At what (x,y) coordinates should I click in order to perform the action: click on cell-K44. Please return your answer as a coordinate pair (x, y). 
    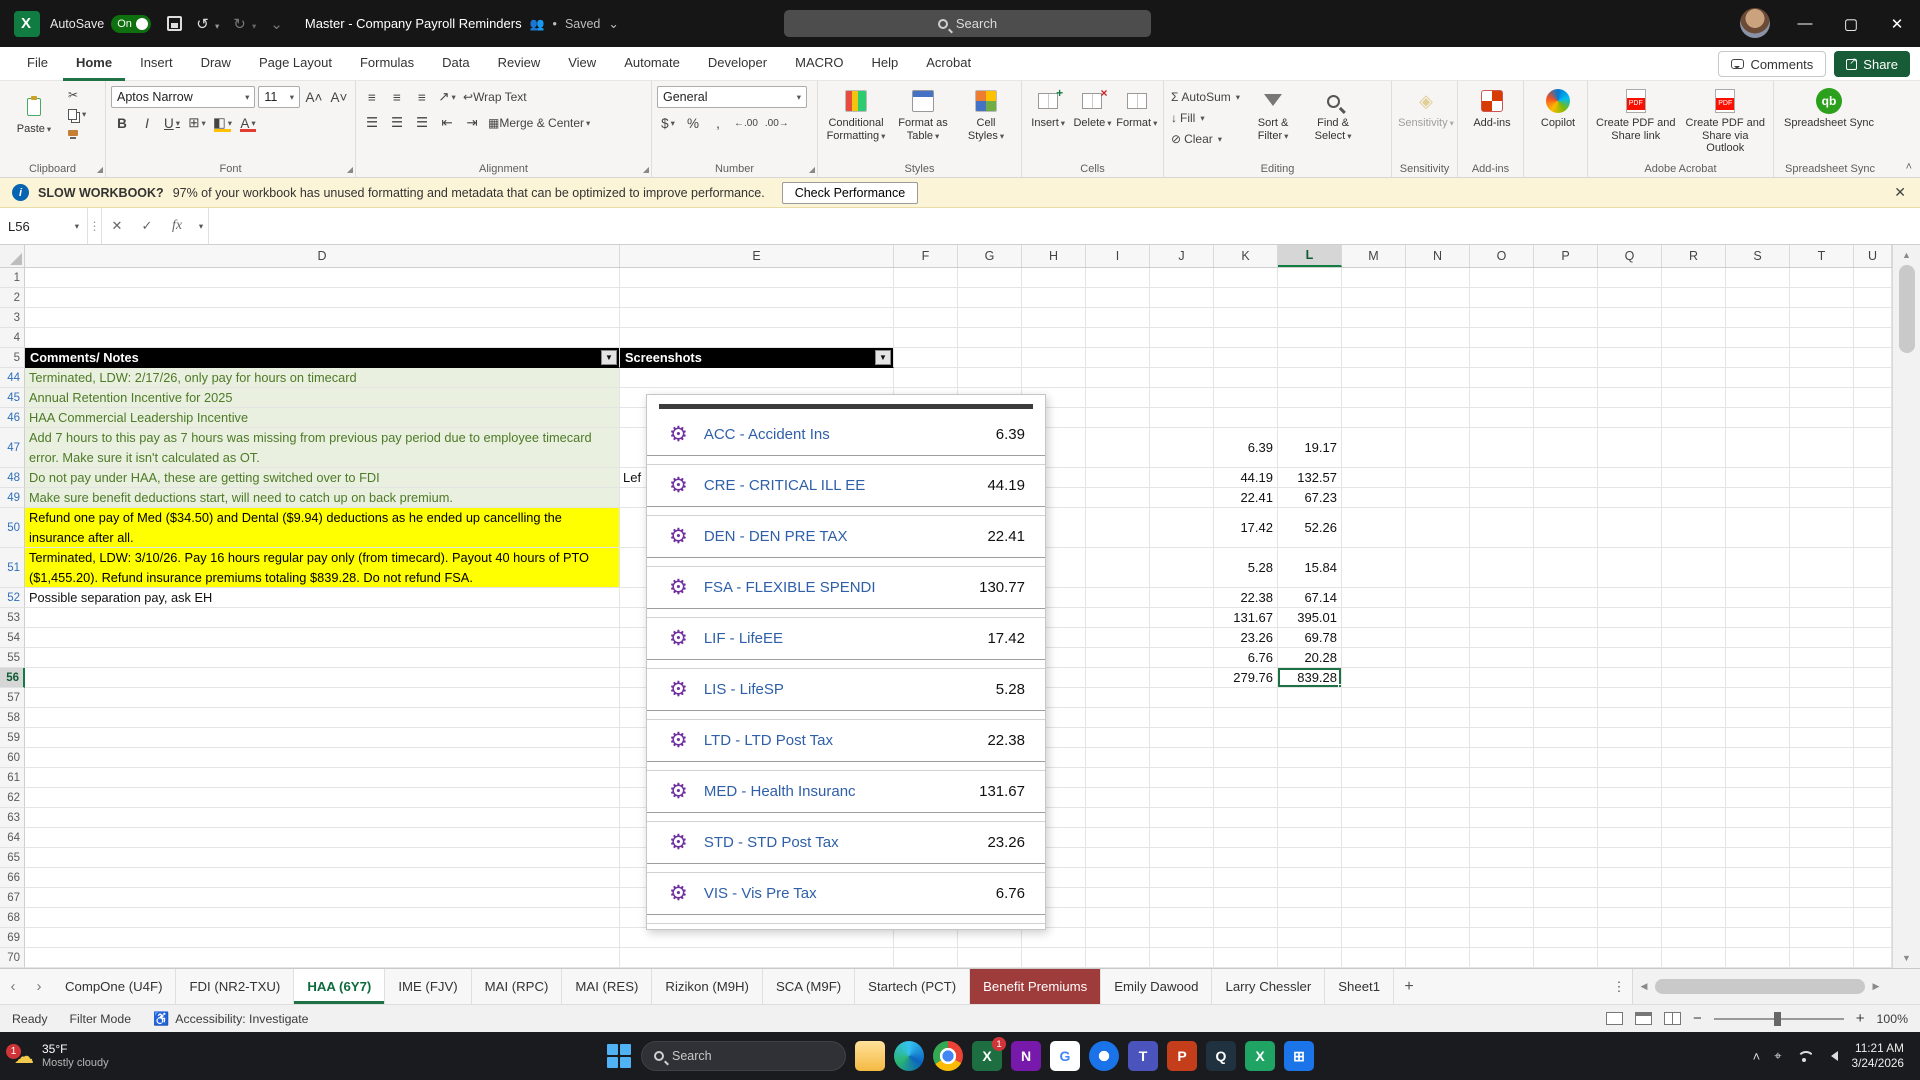
    Looking at the image, I should click on (1246, 378).